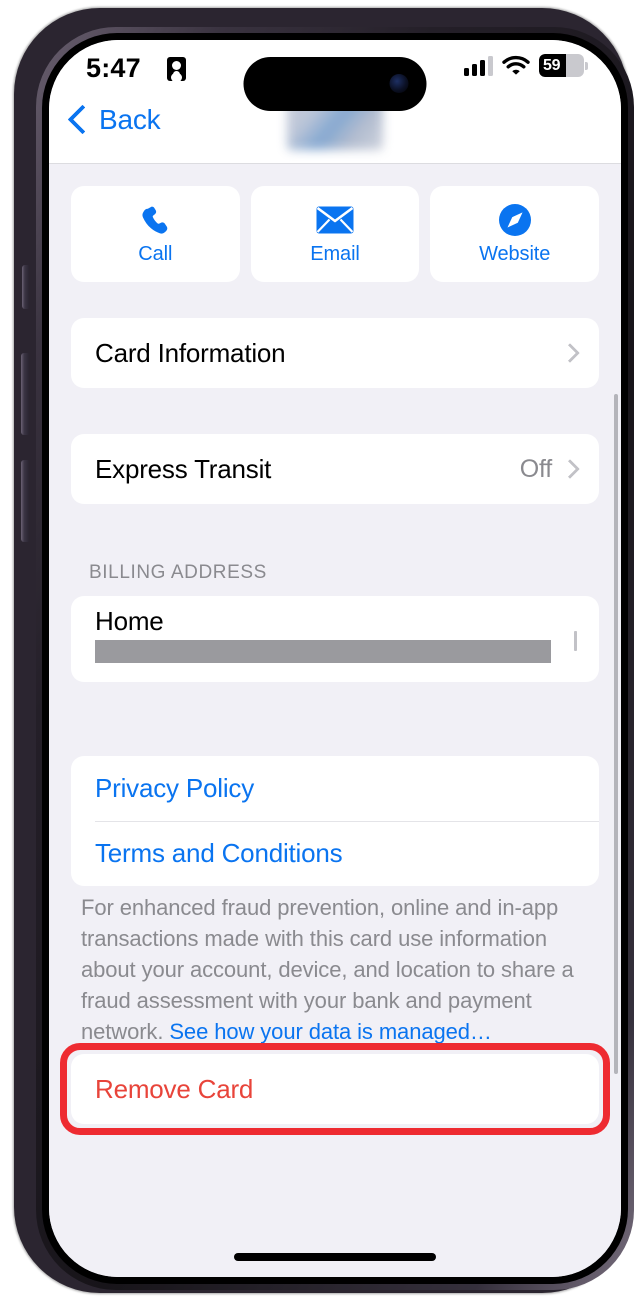  I want to click on status-time: 5:47, so click(113, 68).